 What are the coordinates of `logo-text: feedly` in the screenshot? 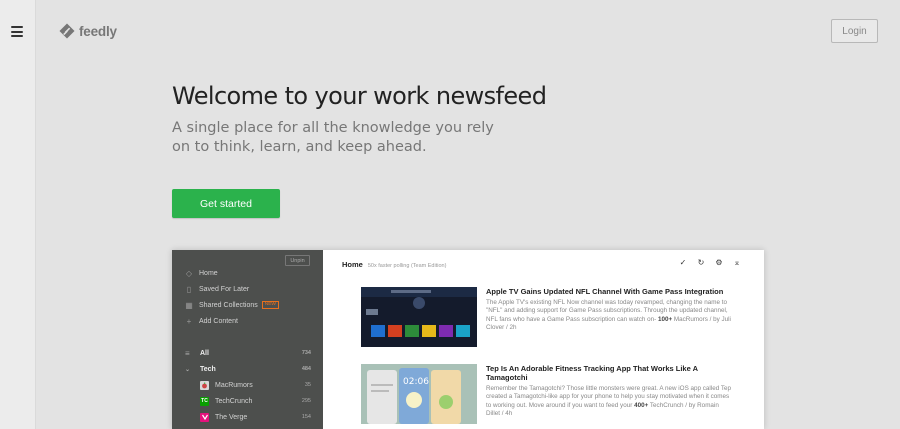 It's located at (98, 31).